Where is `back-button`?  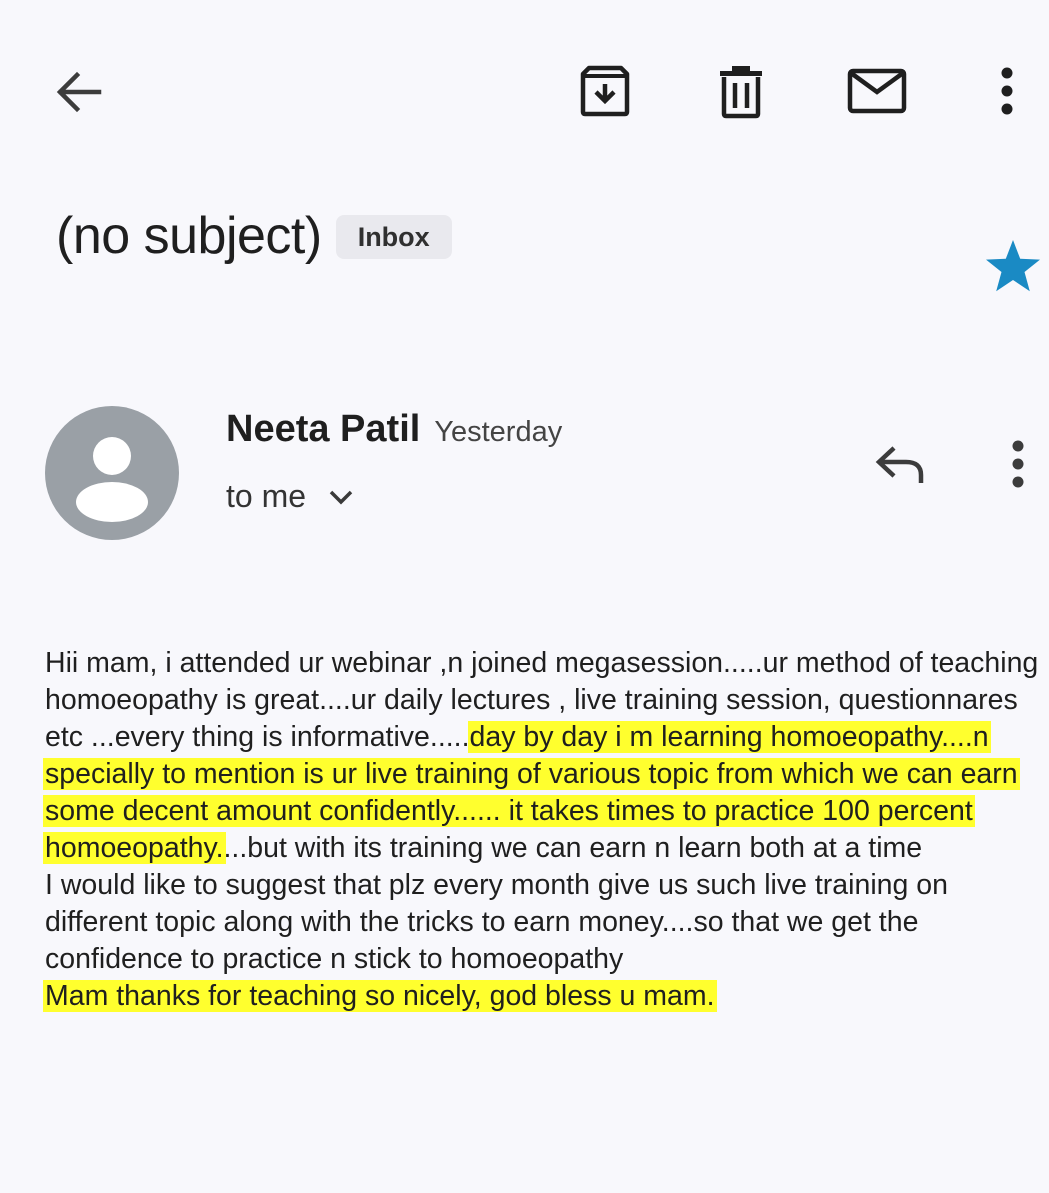
back-button is located at coordinates (78, 92).